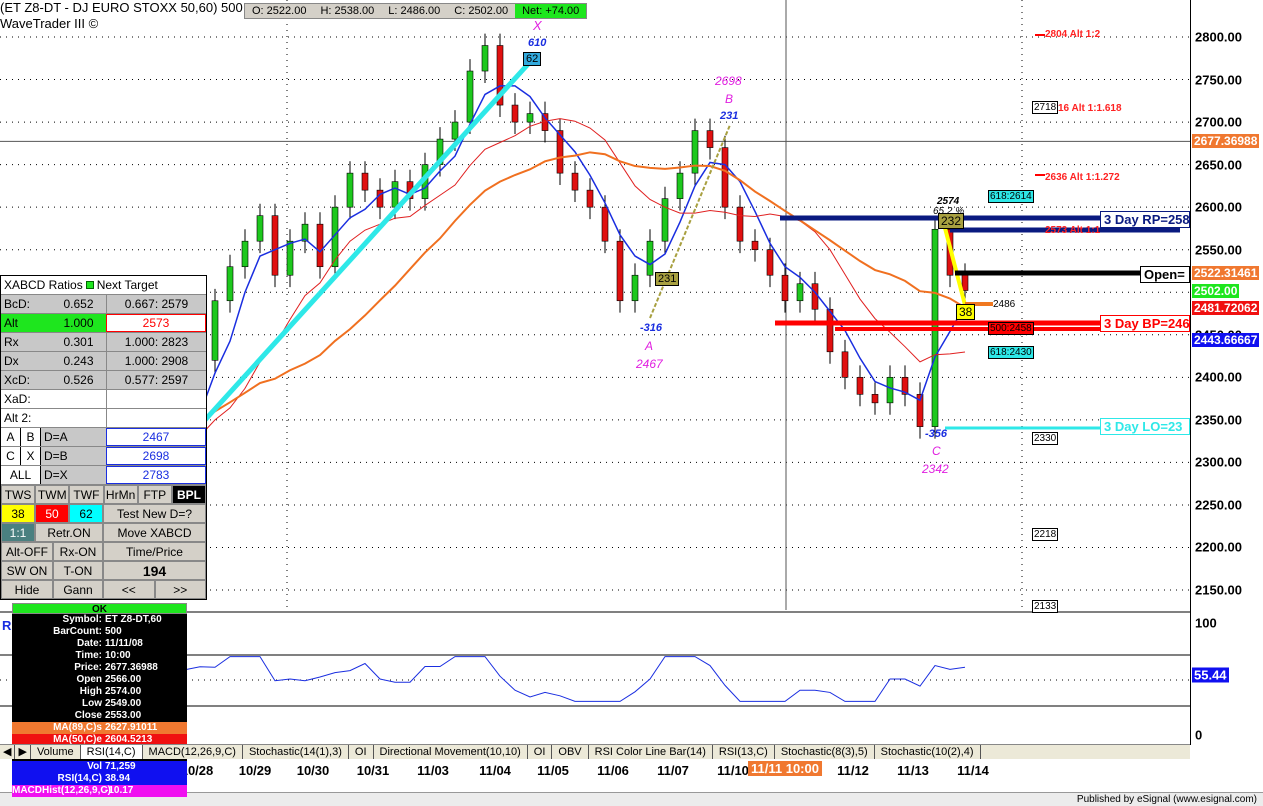 The width and height of the screenshot is (1263, 806). I want to click on d-option: D=B, so click(73, 456).